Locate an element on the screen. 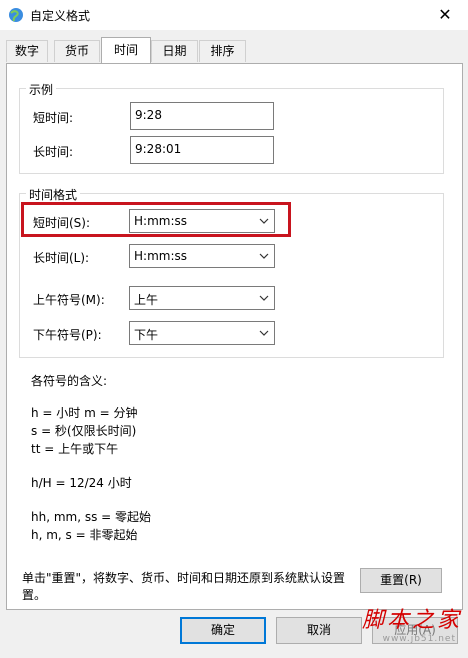 This screenshot has width=468, height=658. cancel-button: 取消 is located at coordinates (319, 630).